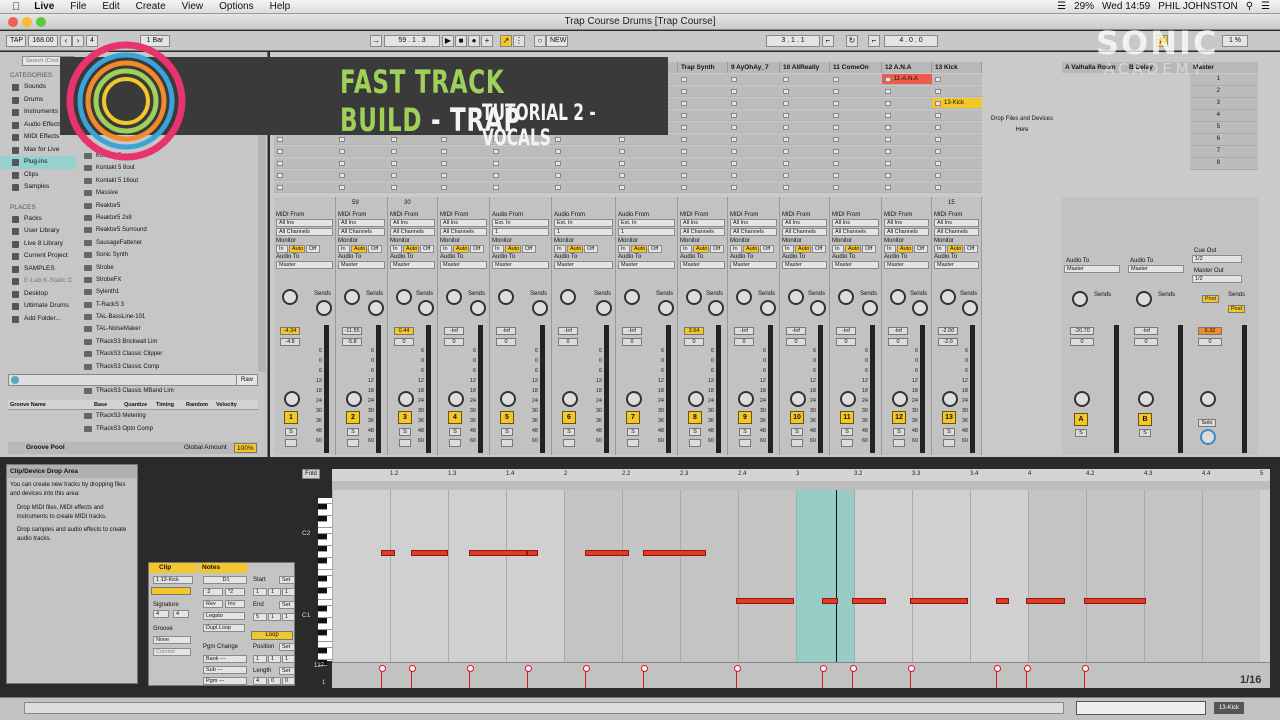  What do you see at coordinates (825, 576) in the screenshot?
I see `selection-region` at bounding box center [825, 576].